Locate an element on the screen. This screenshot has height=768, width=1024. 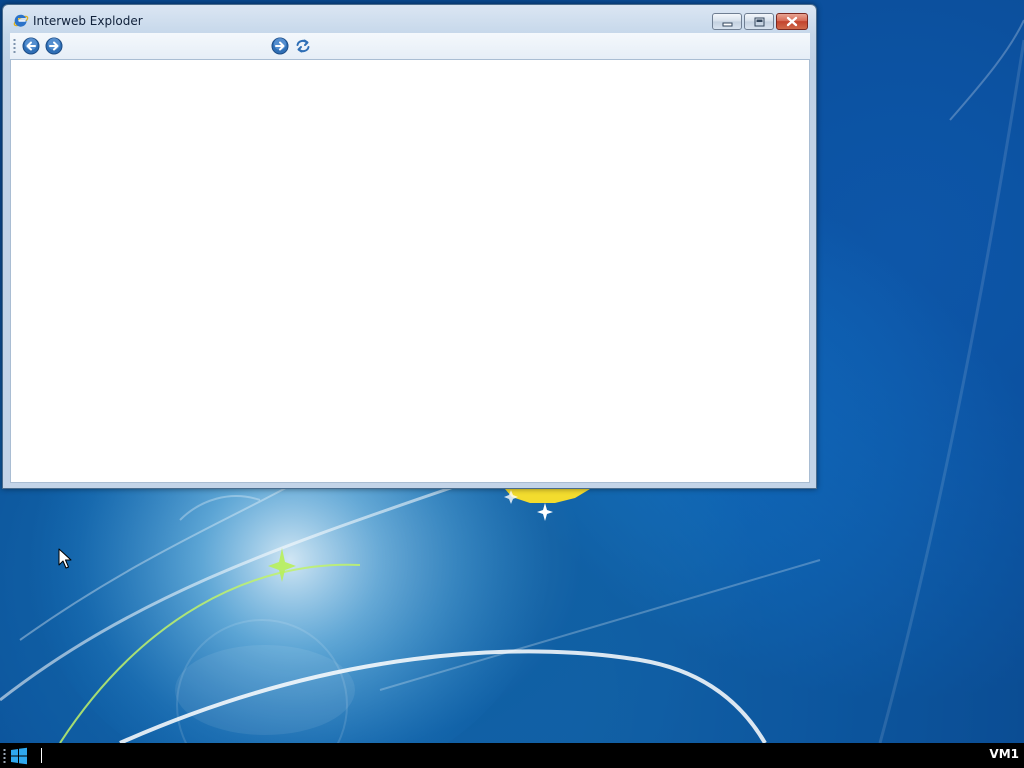
restore-icon is located at coordinates (759, 22).